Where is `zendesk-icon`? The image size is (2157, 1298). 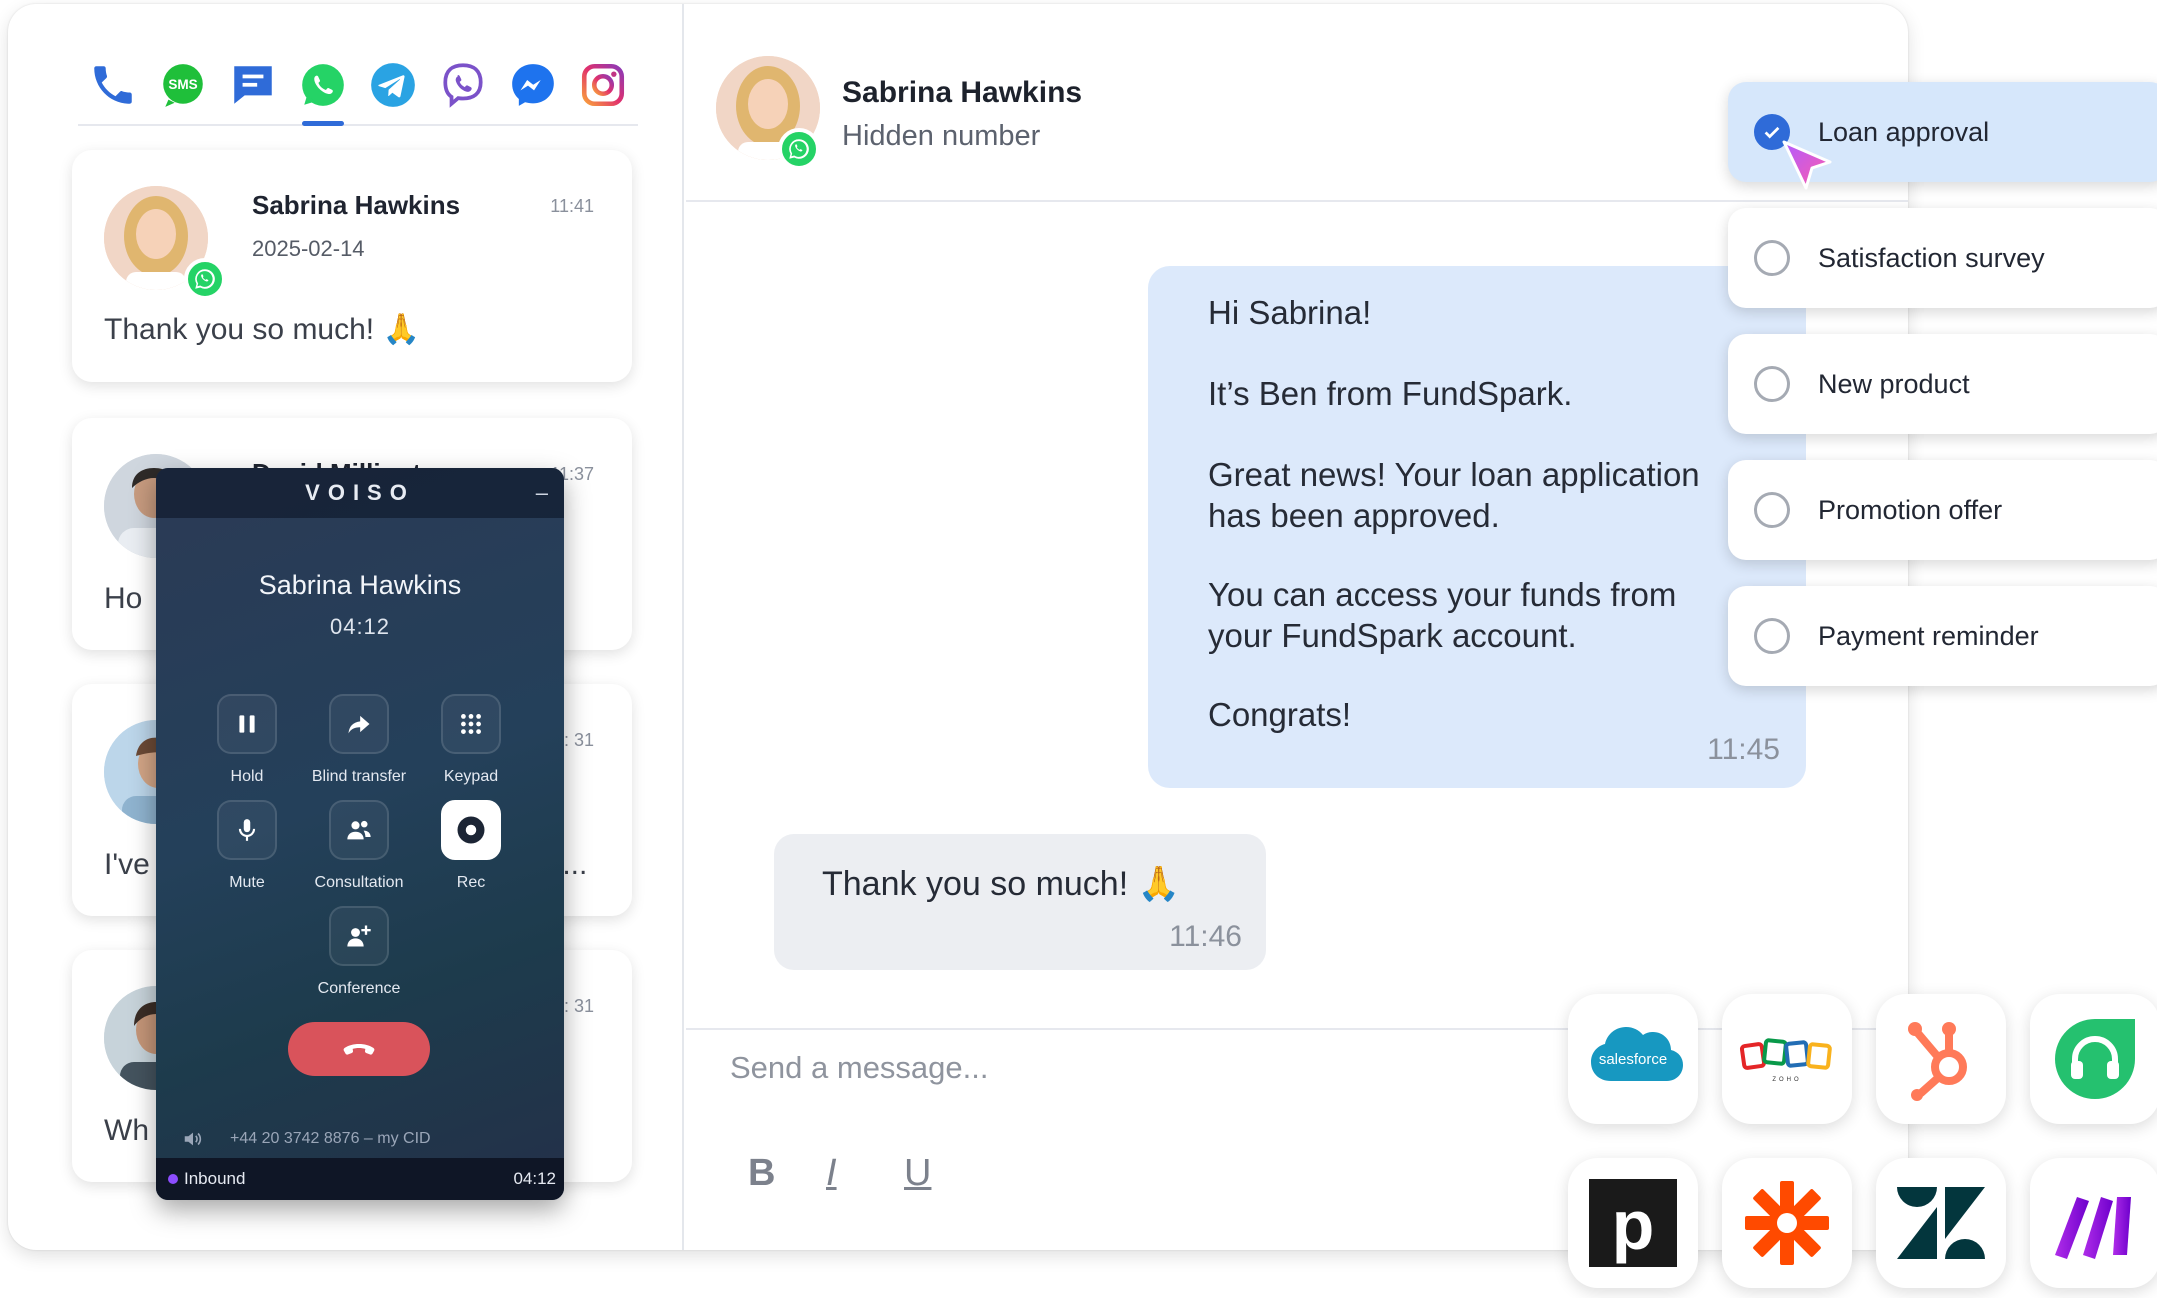
zendesk-icon is located at coordinates (1941, 1223).